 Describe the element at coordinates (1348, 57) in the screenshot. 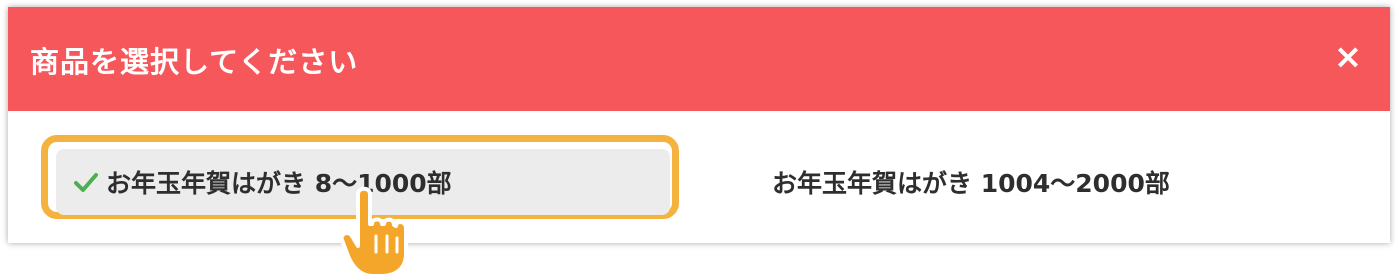

I see `close-icon: ×` at that location.